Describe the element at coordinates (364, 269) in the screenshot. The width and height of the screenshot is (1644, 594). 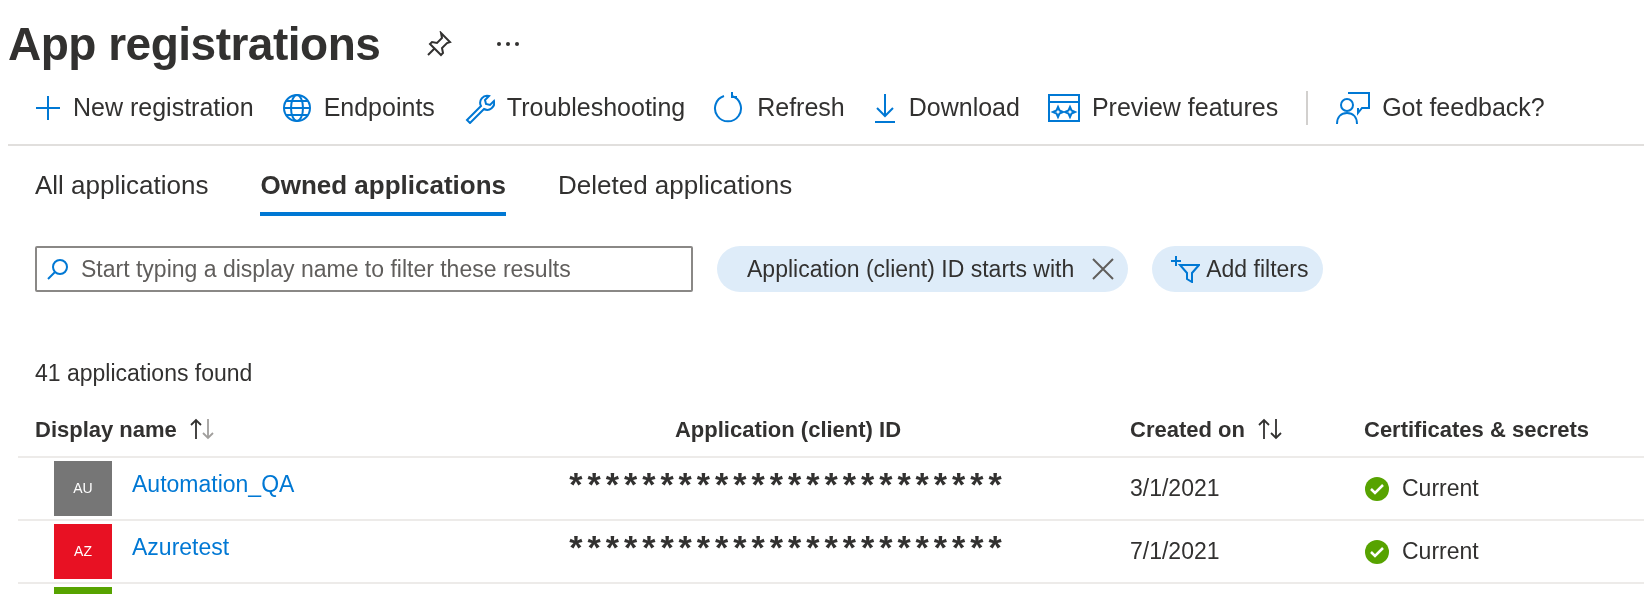
I see `search-field: Start typing a display name to filter these results` at that location.